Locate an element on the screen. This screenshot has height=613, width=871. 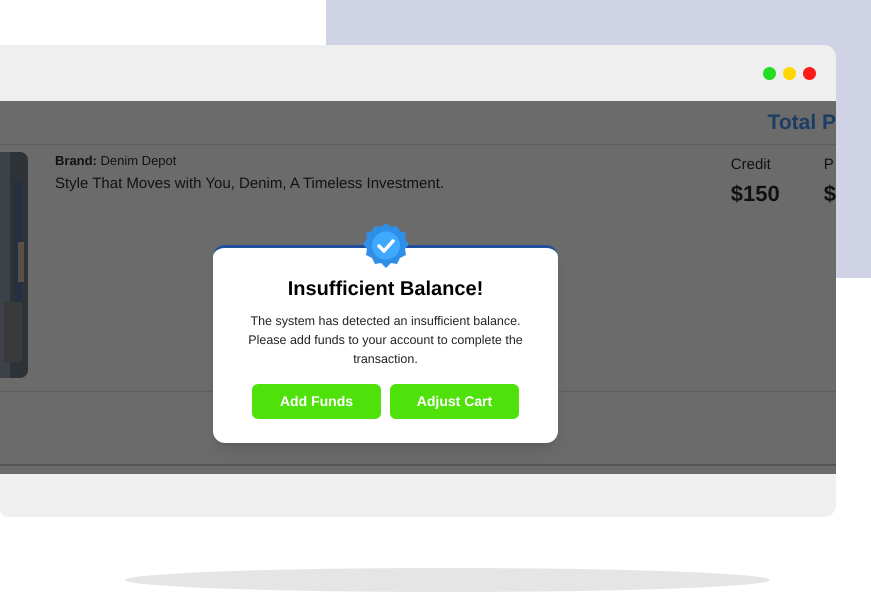
price-value: $150 is located at coordinates (755, 193).